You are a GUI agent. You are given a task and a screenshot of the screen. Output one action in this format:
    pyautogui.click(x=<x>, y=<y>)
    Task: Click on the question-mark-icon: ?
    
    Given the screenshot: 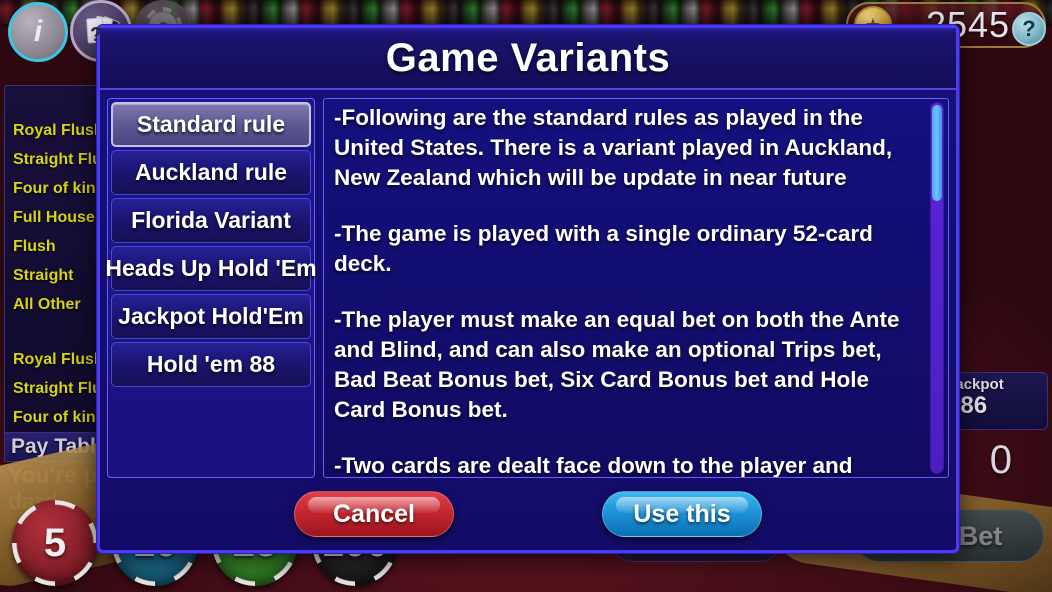 What is the action you would take?
    pyautogui.click(x=96, y=35)
    